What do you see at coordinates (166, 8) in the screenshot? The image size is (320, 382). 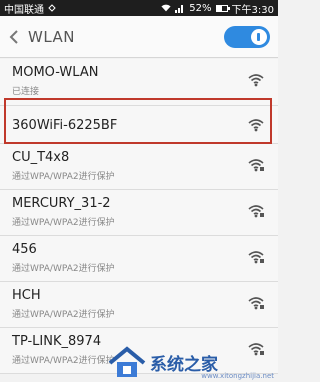 I see `wifi-status-icon` at bounding box center [166, 8].